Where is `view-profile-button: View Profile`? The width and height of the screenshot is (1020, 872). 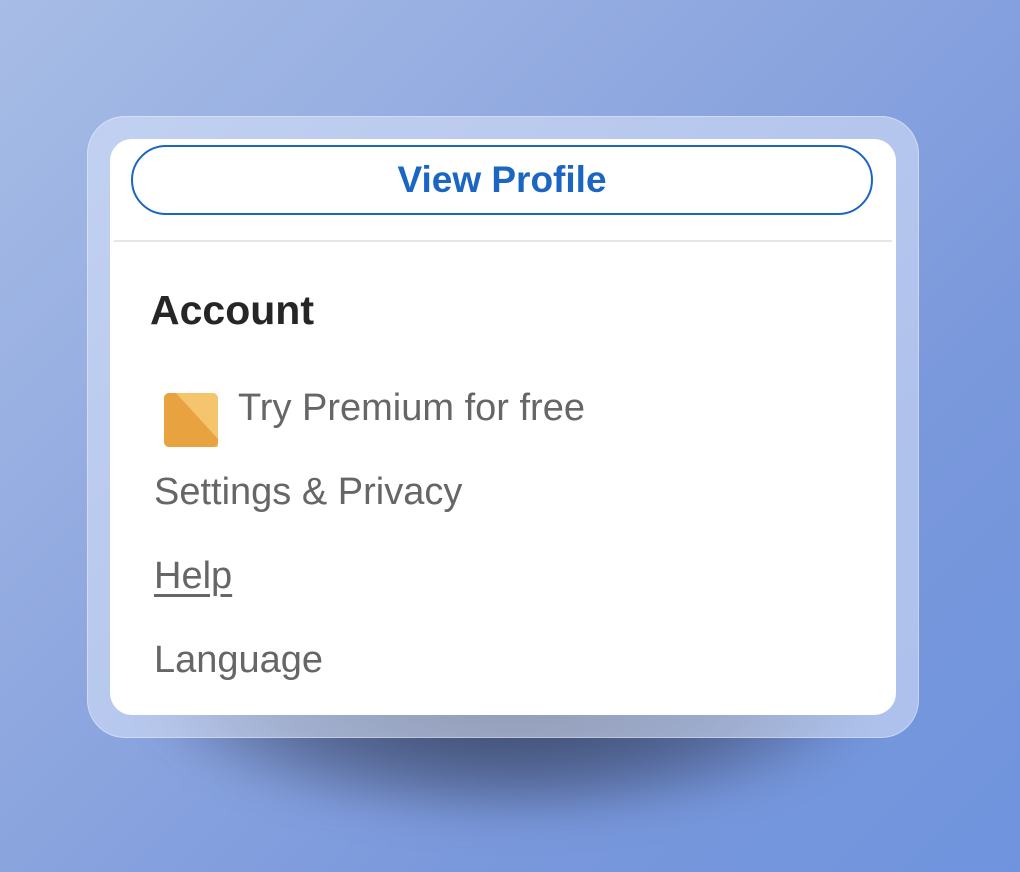
view-profile-button: View Profile is located at coordinates (502, 180).